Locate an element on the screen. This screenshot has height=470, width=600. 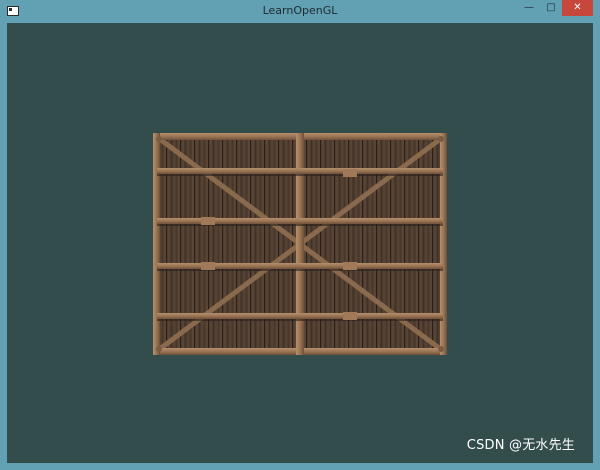
crate-center-post is located at coordinates (300, 244).